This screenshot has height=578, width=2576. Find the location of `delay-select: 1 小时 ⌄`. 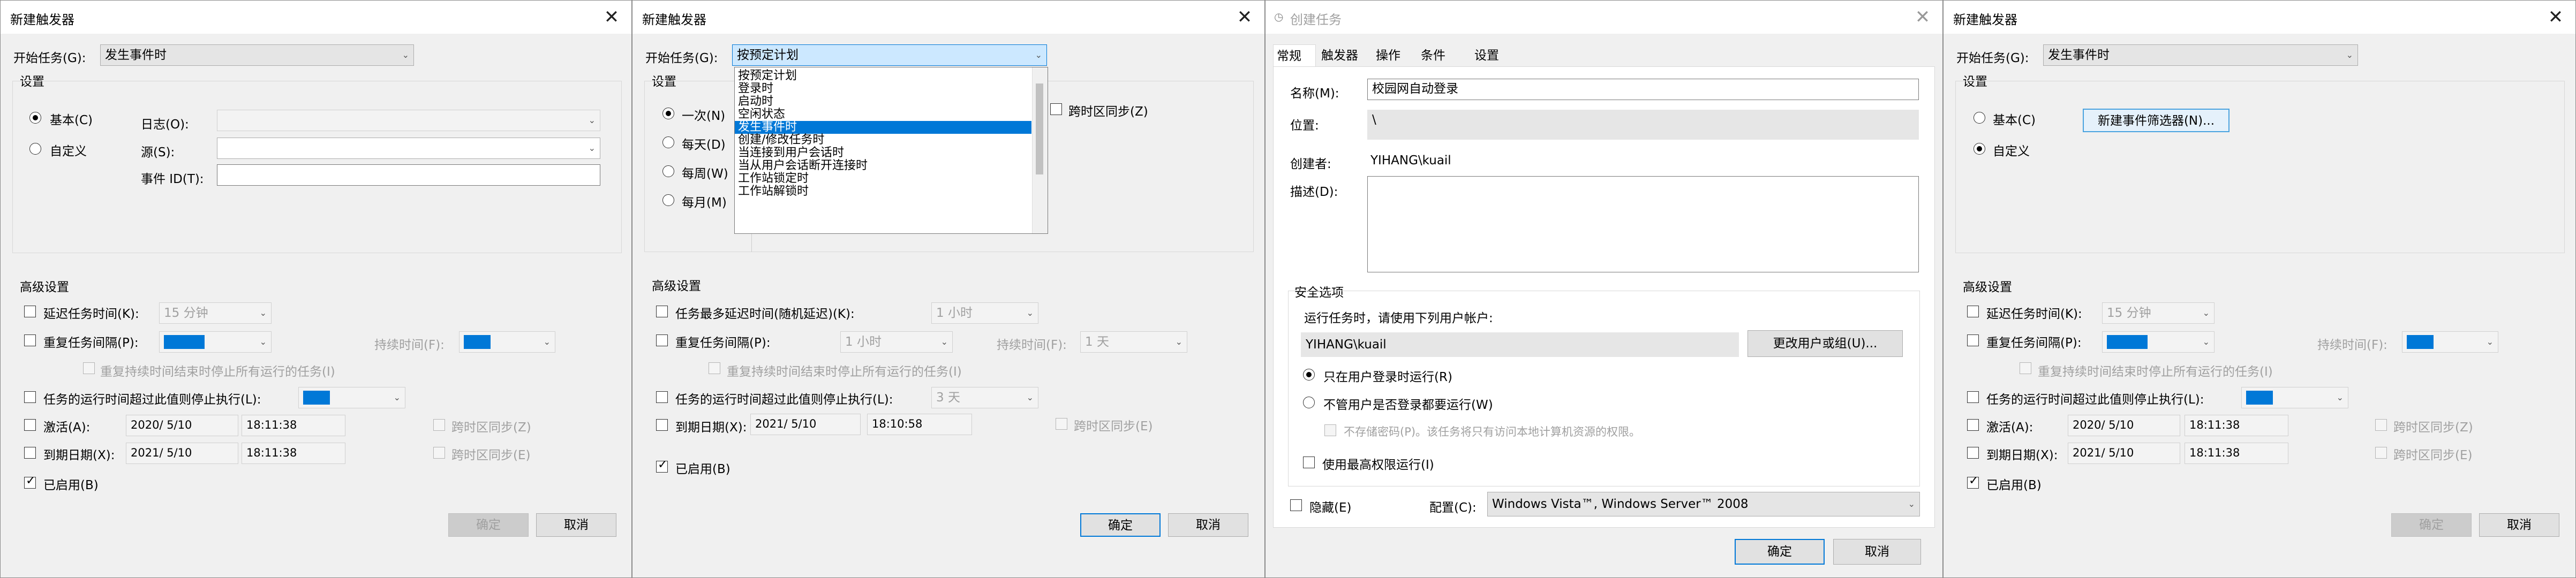

delay-select: 1 小时 ⌄ is located at coordinates (984, 313).